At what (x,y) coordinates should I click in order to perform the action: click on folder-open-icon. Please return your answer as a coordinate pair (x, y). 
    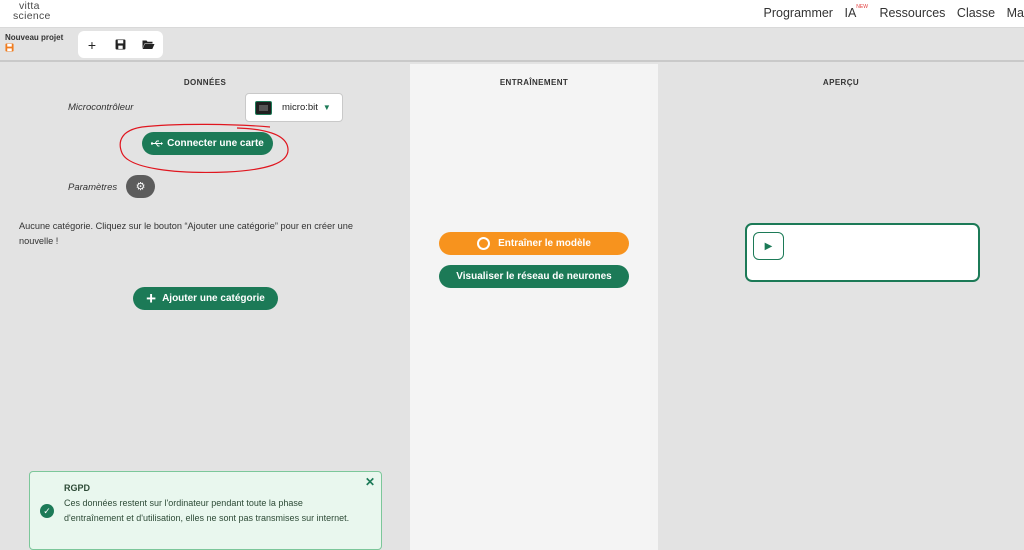
    Looking at the image, I should click on (148, 44).